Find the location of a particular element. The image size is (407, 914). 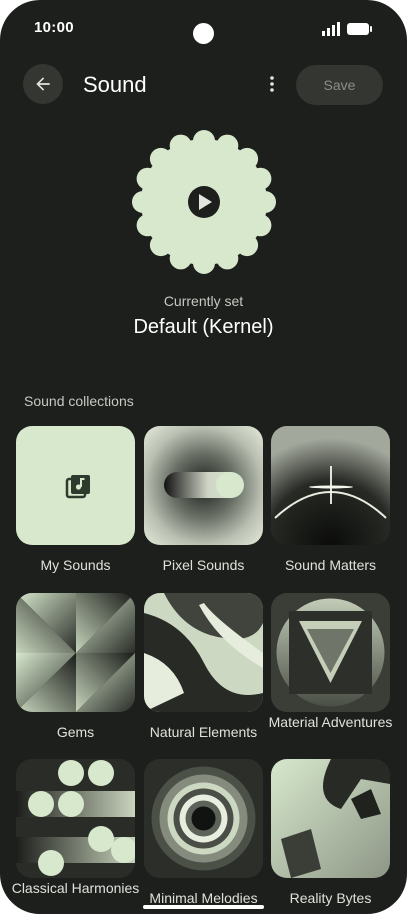

reality-bytes-art is located at coordinates (330, 818).